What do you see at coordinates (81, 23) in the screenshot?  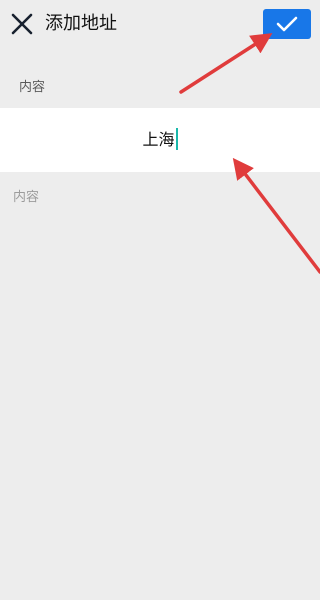 I see `page-title: 添加地址` at bounding box center [81, 23].